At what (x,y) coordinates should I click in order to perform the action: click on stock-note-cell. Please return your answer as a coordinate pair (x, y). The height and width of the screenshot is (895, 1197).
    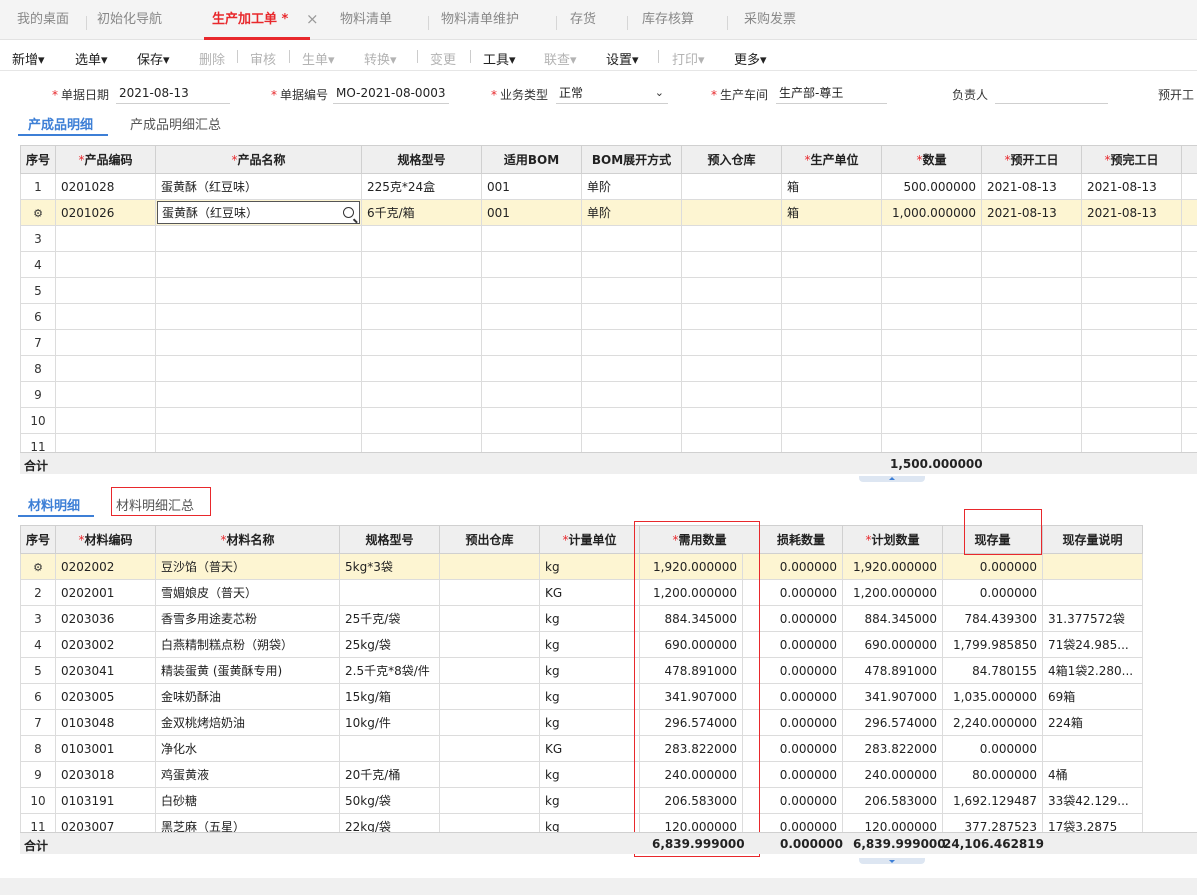
    Looking at the image, I should click on (1093, 748).